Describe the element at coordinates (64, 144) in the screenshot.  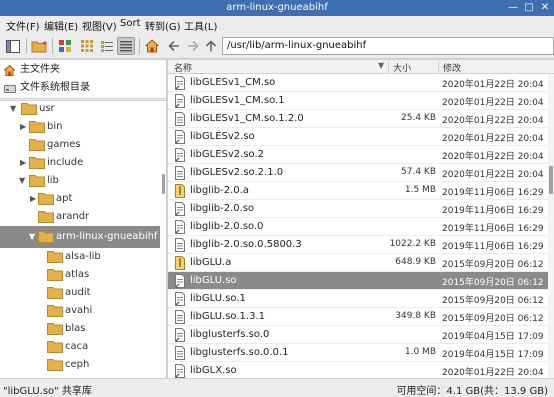
I see `tree-node-label: games` at that location.